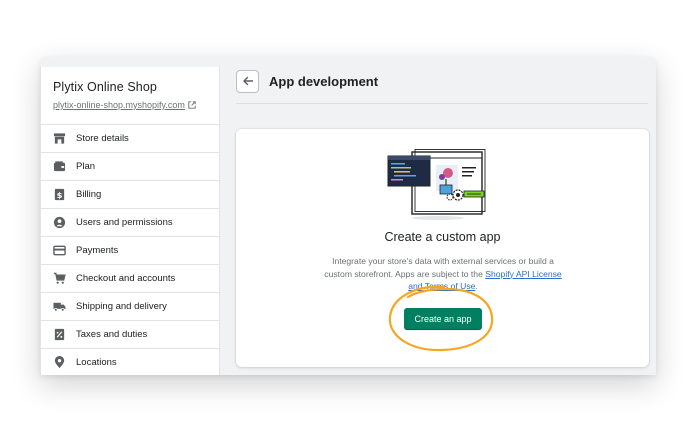 This screenshot has width=688, height=430. What do you see at coordinates (130, 251) in the screenshot?
I see `sidebar-item-payments: Payments` at bounding box center [130, 251].